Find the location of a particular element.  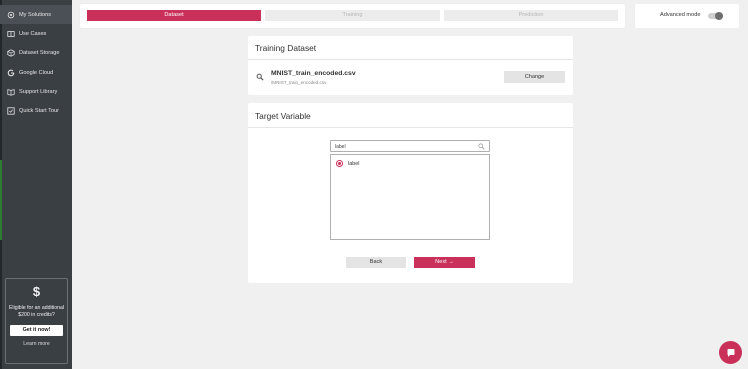

sidebar-edge-accent is located at coordinates (1, 200).